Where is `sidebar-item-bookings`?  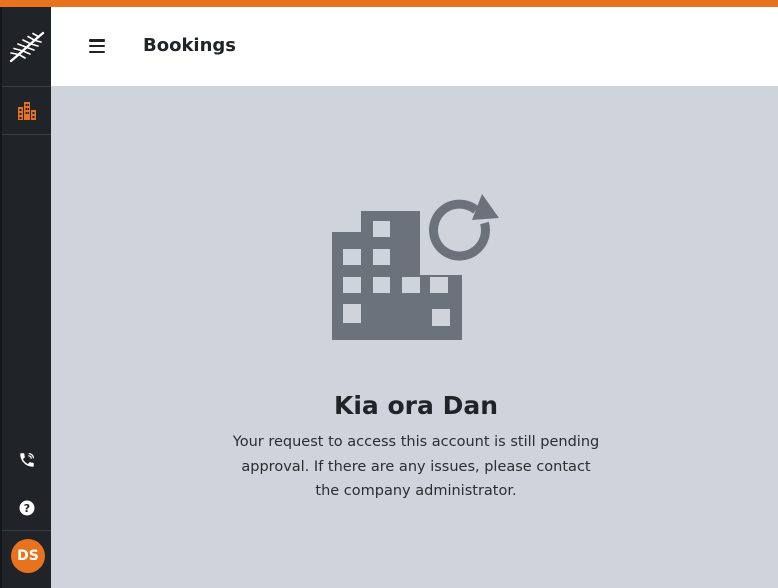
sidebar-item-bookings is located at coordinates (26, 111).